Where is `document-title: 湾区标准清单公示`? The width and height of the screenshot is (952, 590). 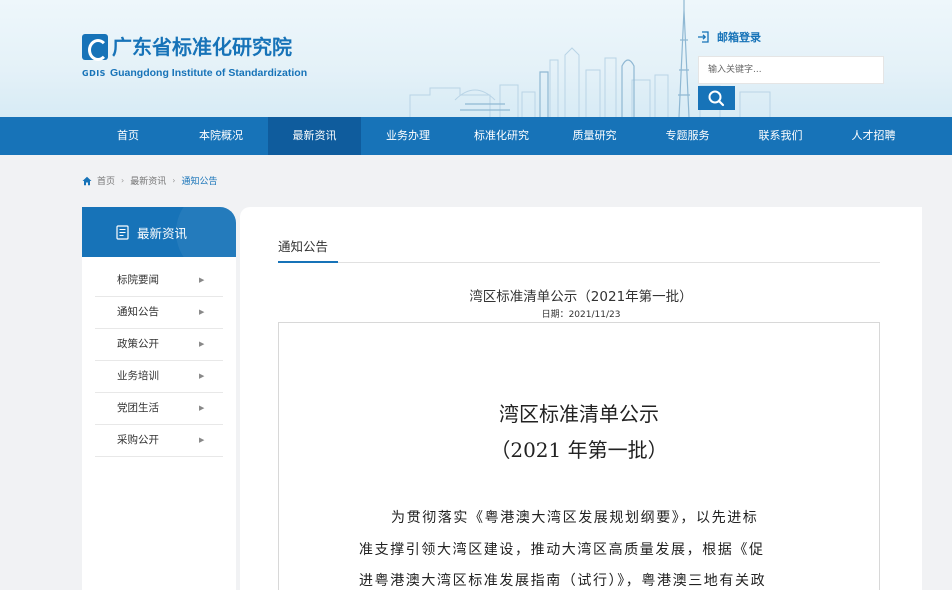 document-title: 湾区标准清单公示 is located at coordinates (579, 414).